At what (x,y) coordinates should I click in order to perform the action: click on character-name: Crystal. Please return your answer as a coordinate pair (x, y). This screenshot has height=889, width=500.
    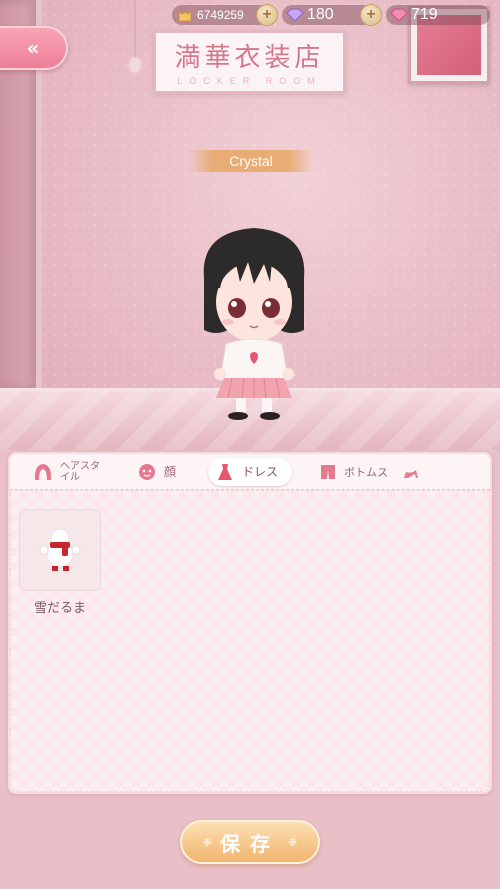
    Looking at the image, I should click on (251, 161).